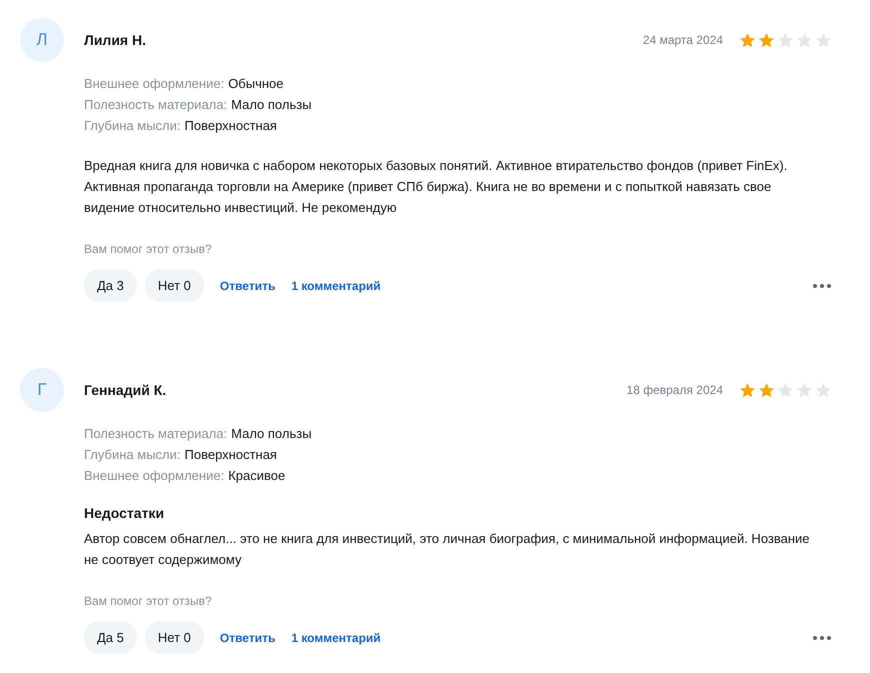  What do you see at coordinates (110, 637) in the screenshot?
I see `yes-button: Да 5` at bounding box center [110, 637].